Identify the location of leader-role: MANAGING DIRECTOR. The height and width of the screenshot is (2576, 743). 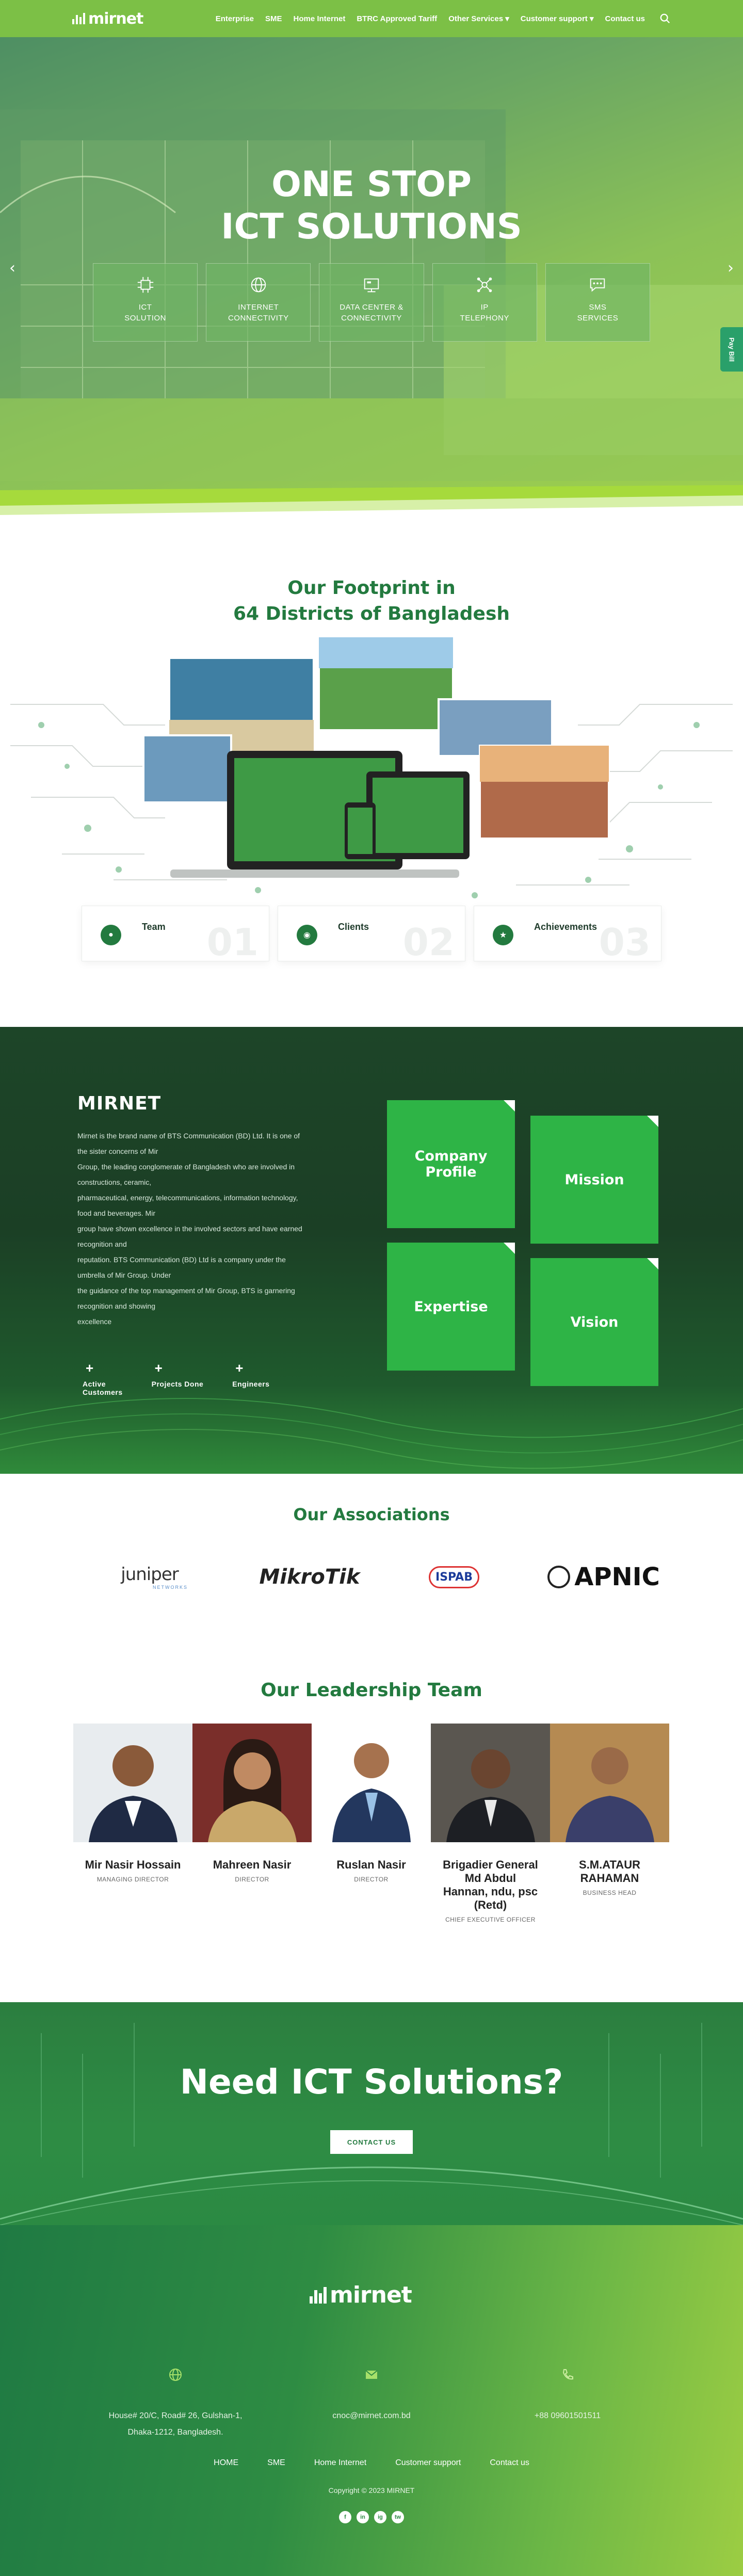
(133, 1880).